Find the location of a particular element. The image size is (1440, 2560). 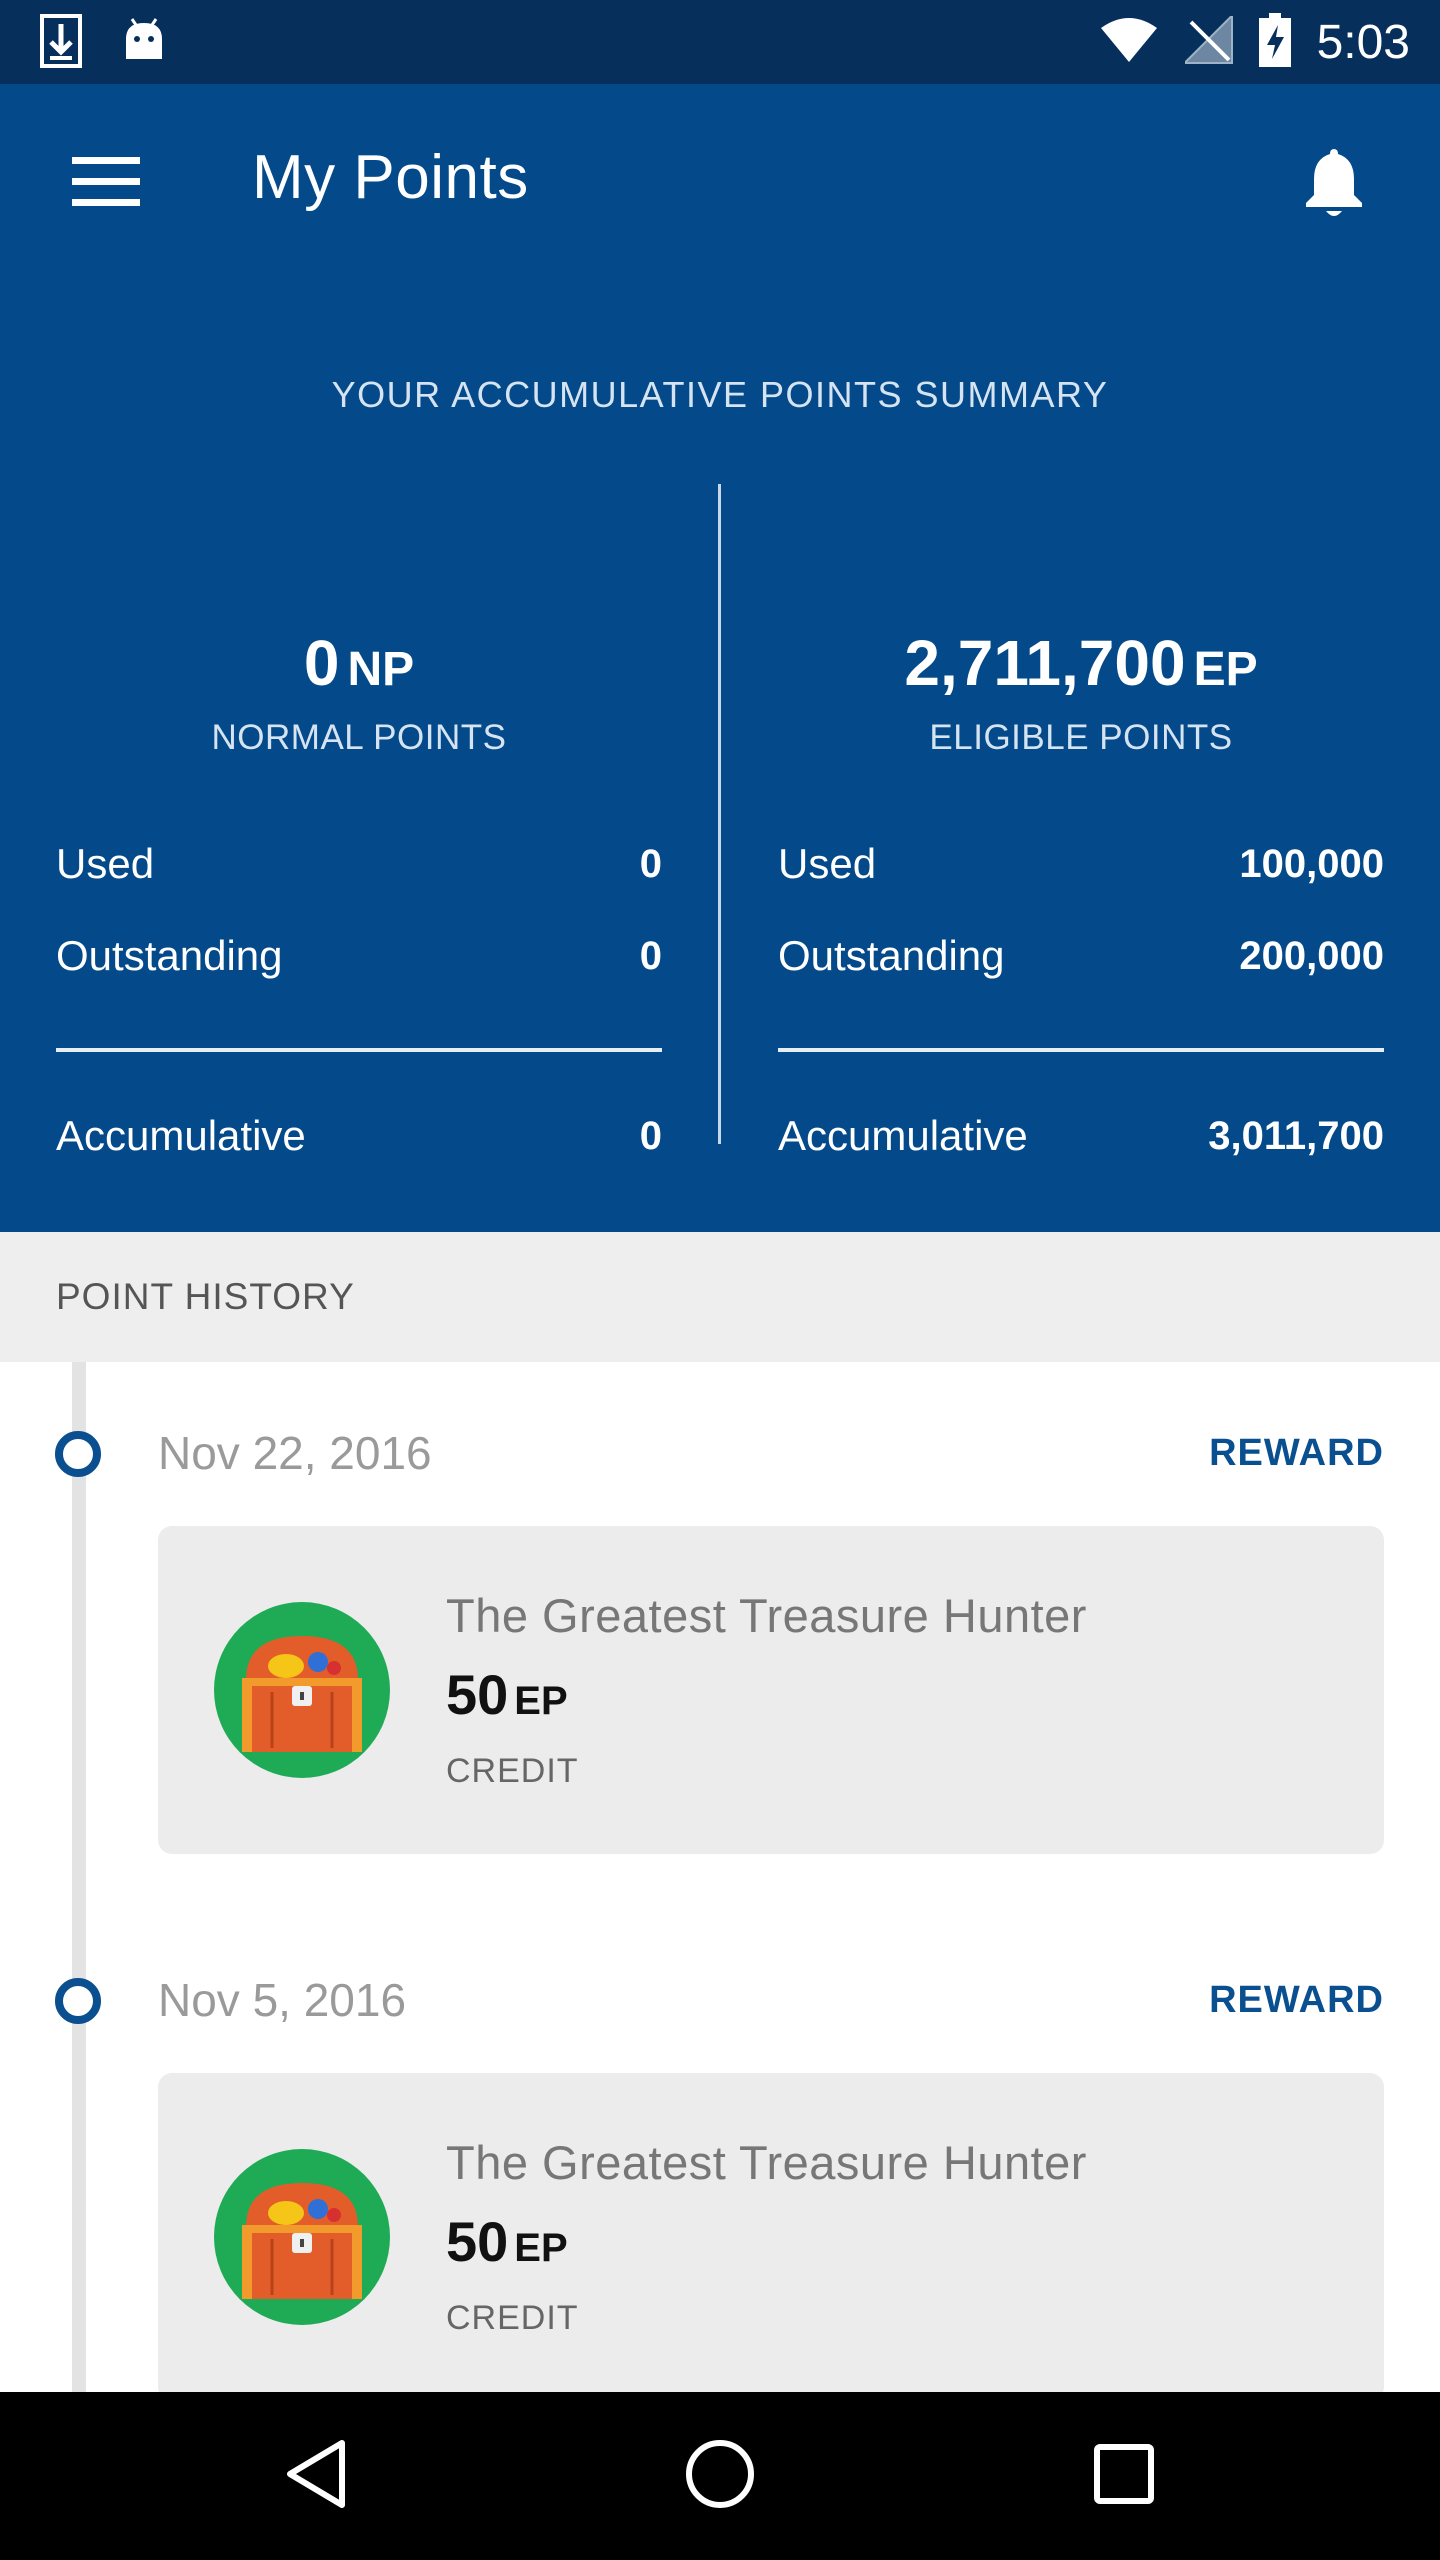

recents-icon is located at coordinates (1124, 2476).